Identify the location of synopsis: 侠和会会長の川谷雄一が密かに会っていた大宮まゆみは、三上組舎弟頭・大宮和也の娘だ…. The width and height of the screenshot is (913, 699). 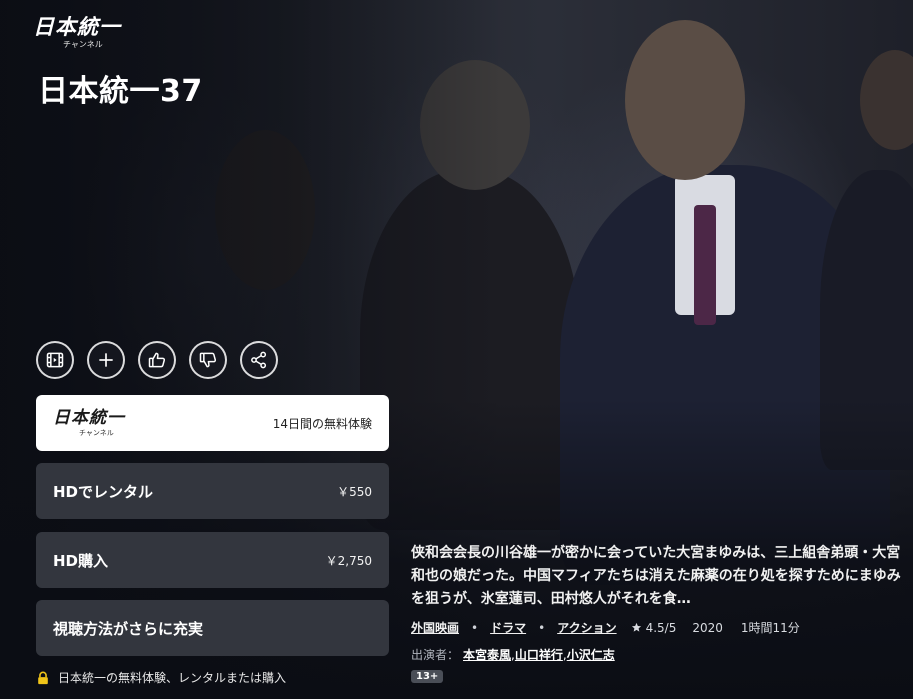
(656, 576).